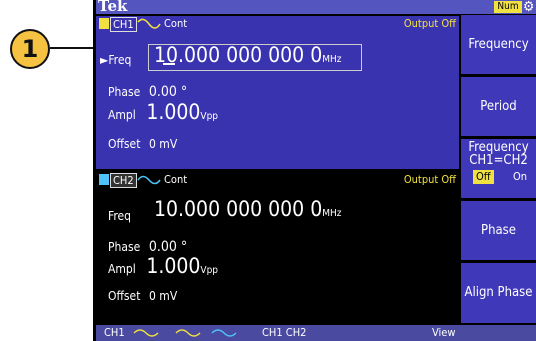  Describe the element at coordinates (142, 142) in the screenshot. I see `ch1-offset-row: Offset 0 mV` at that location.